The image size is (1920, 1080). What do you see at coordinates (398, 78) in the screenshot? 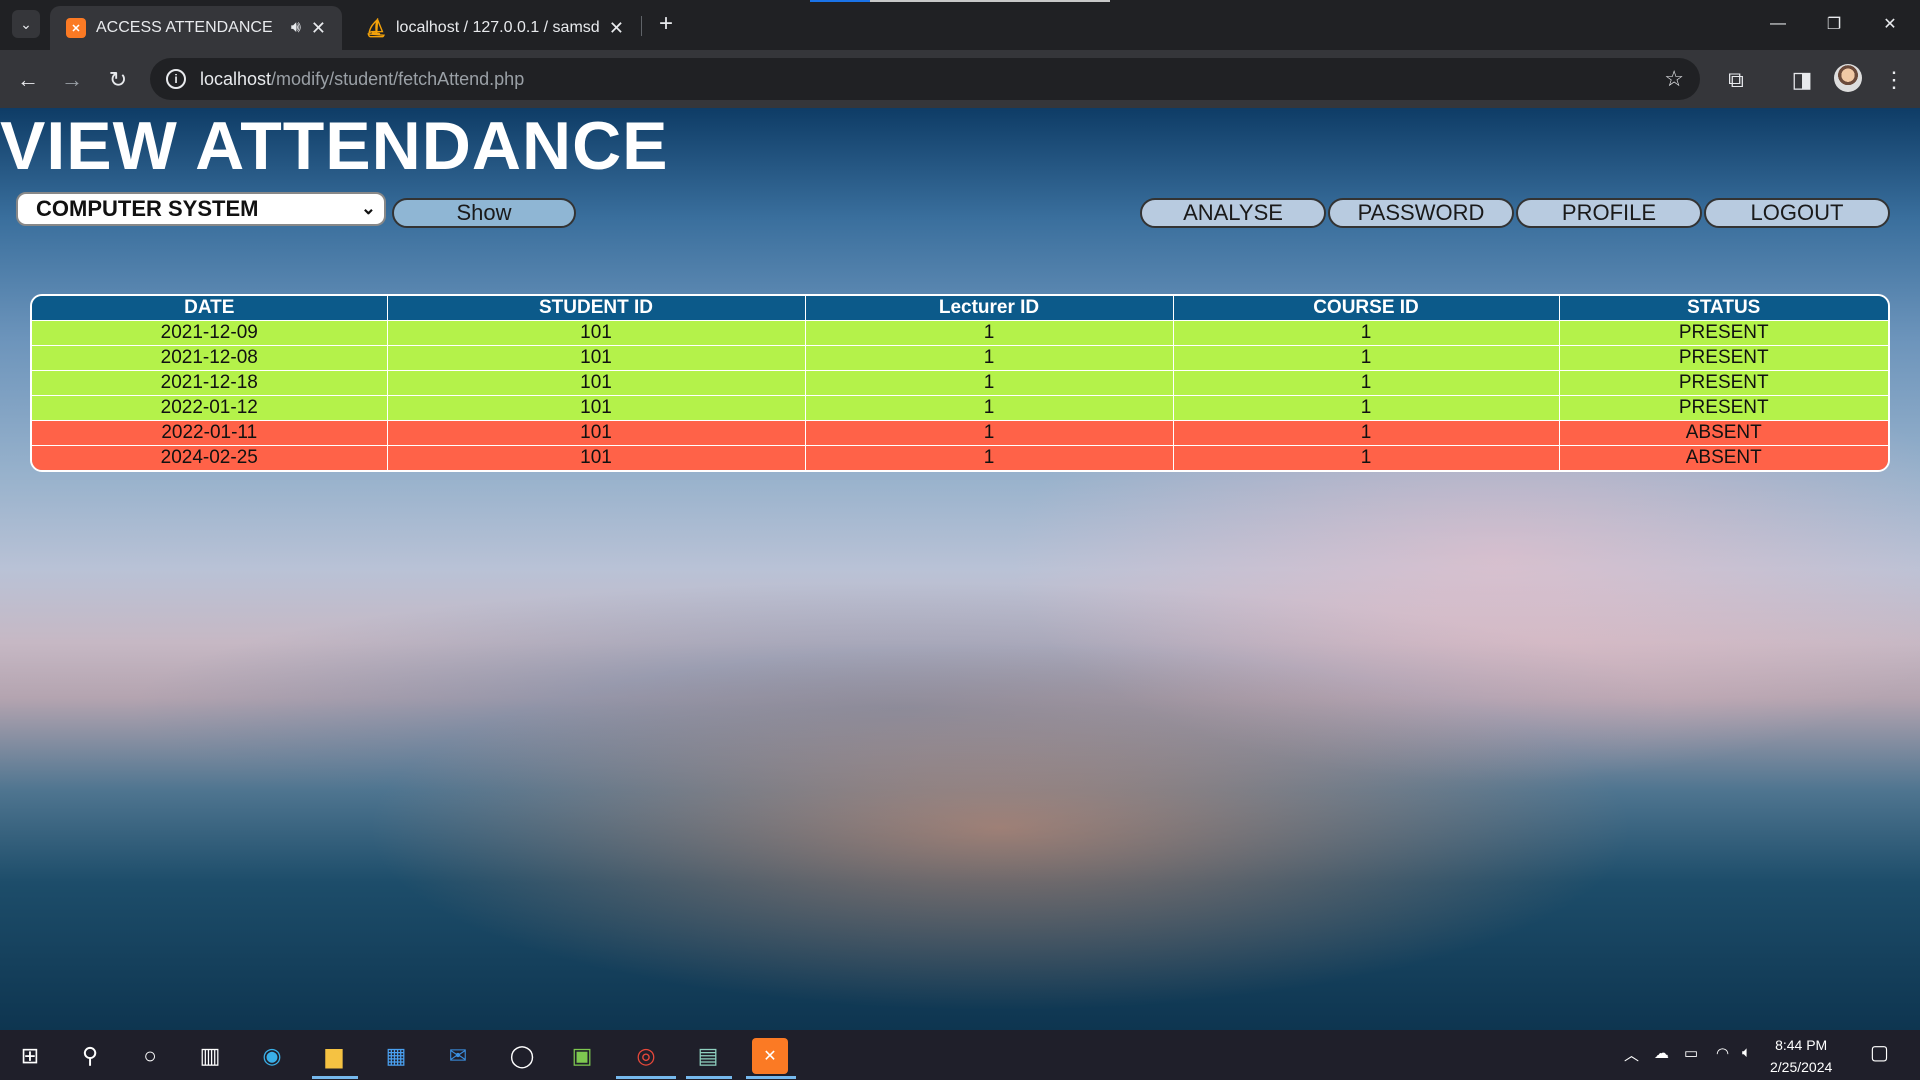
I see `url-path: /modify/student/fetchAttend.php` at bounding box center [398, 78].